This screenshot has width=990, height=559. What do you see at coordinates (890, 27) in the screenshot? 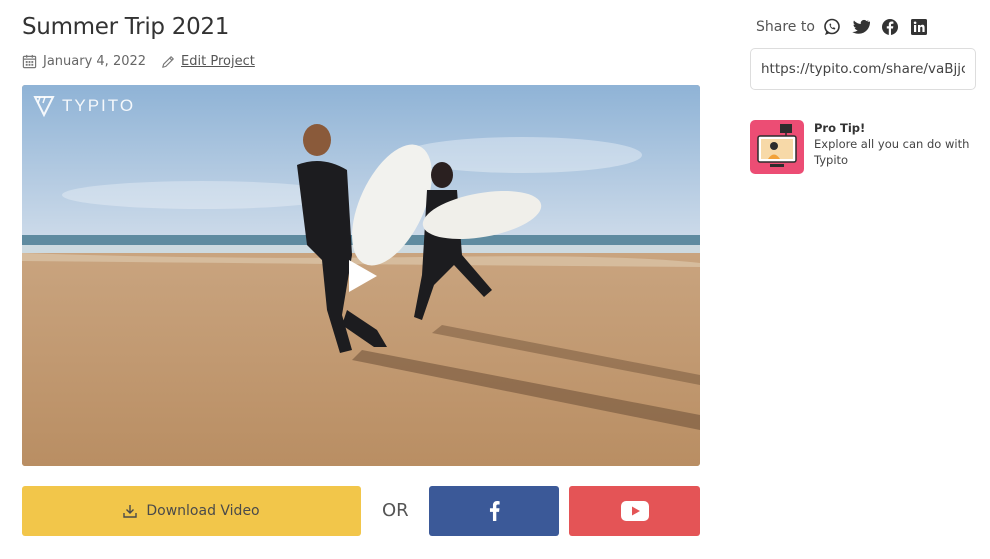
I see `facebook-circle-icon` at bounding box center [890, 27].